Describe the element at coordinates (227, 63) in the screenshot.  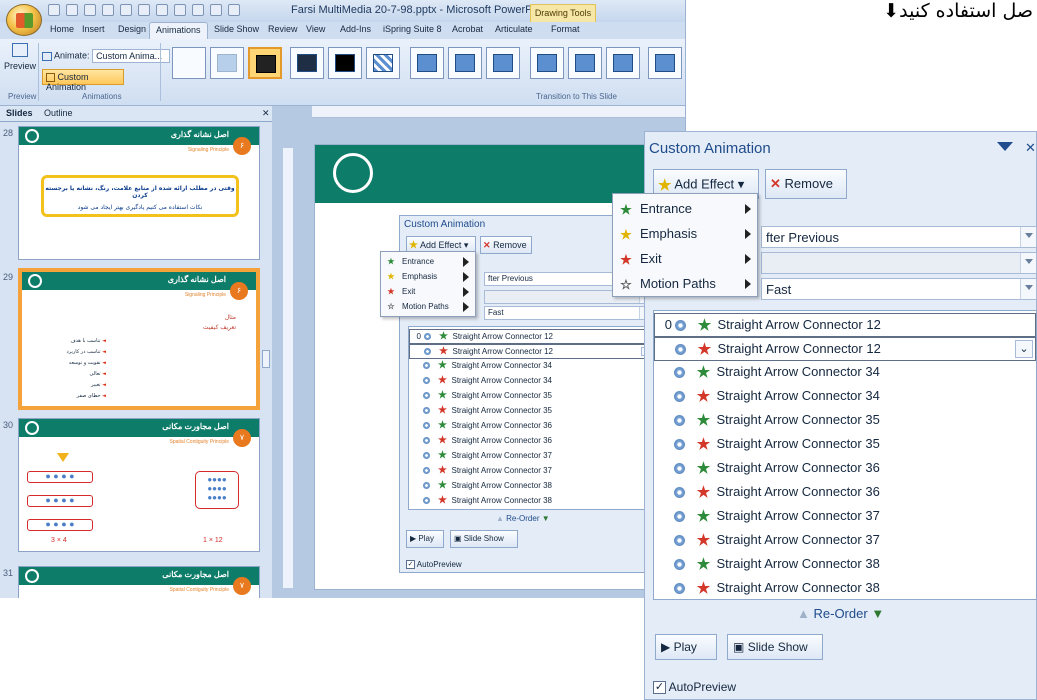
I see `transition-fade-thumb` at that location.